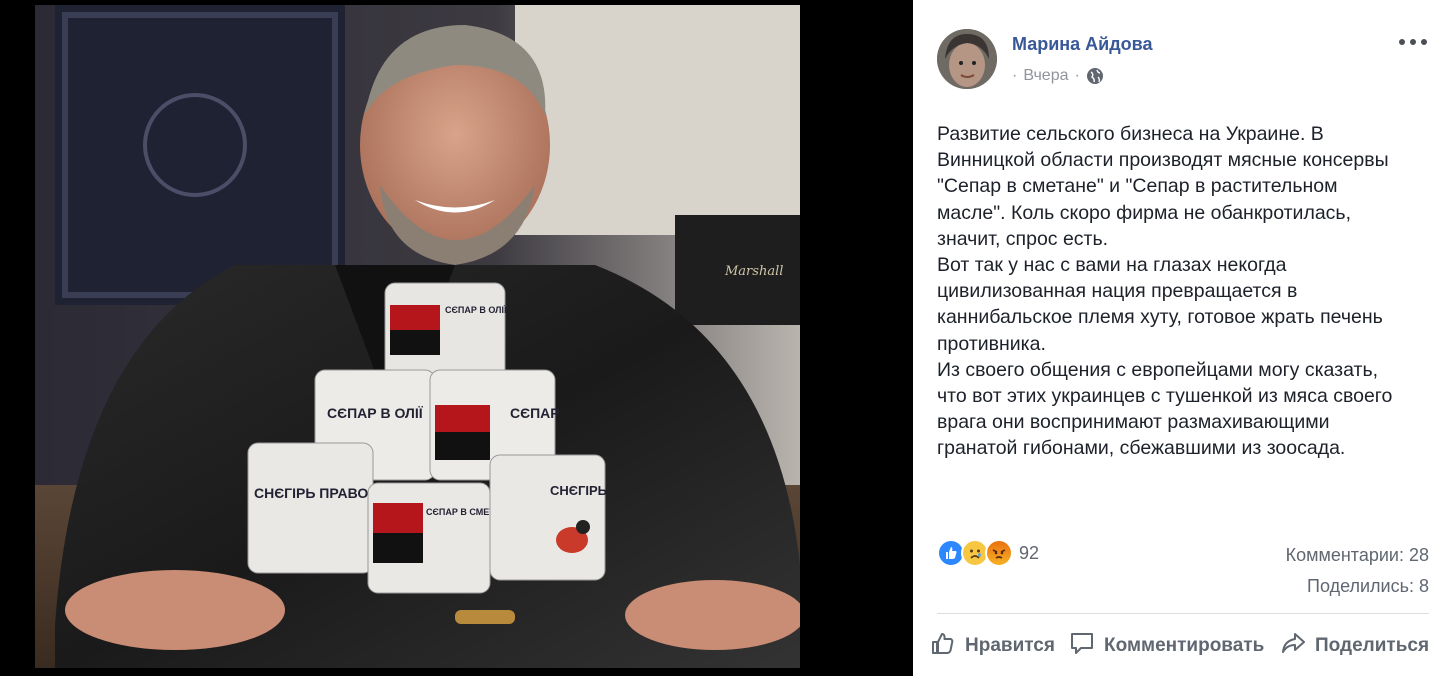 The width and height of the screenshot is (1453, 676). I want to click on comment-bubble-icon, so click(1082, 646).